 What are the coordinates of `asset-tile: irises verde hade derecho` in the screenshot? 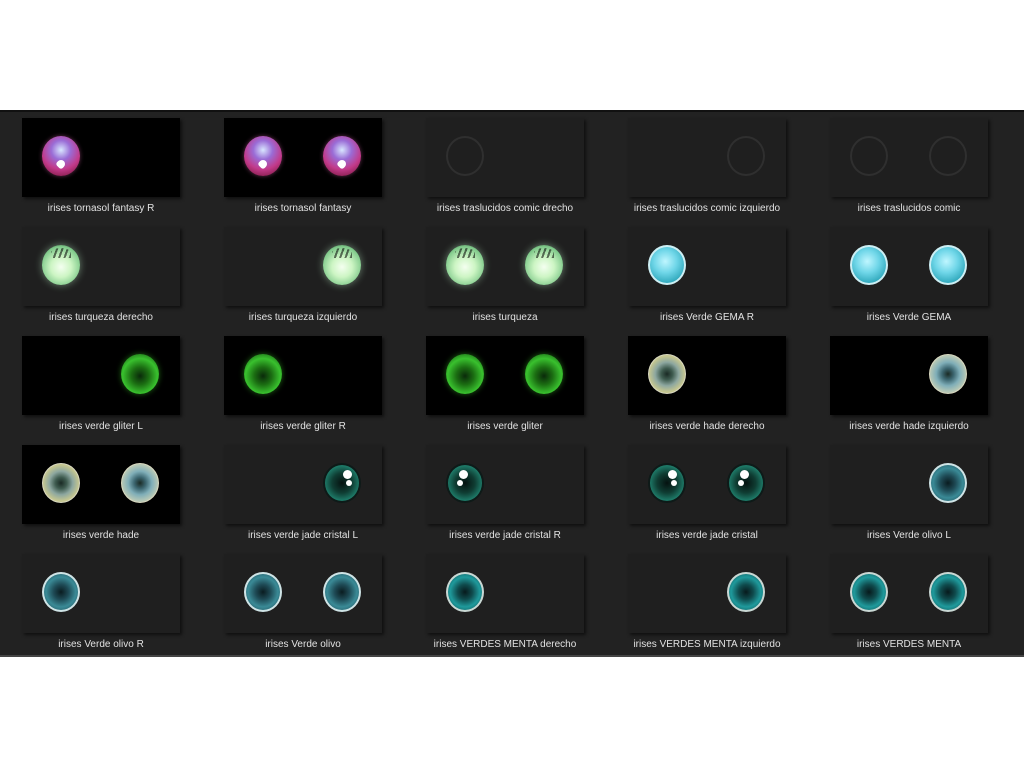 It's located at (707, 386).